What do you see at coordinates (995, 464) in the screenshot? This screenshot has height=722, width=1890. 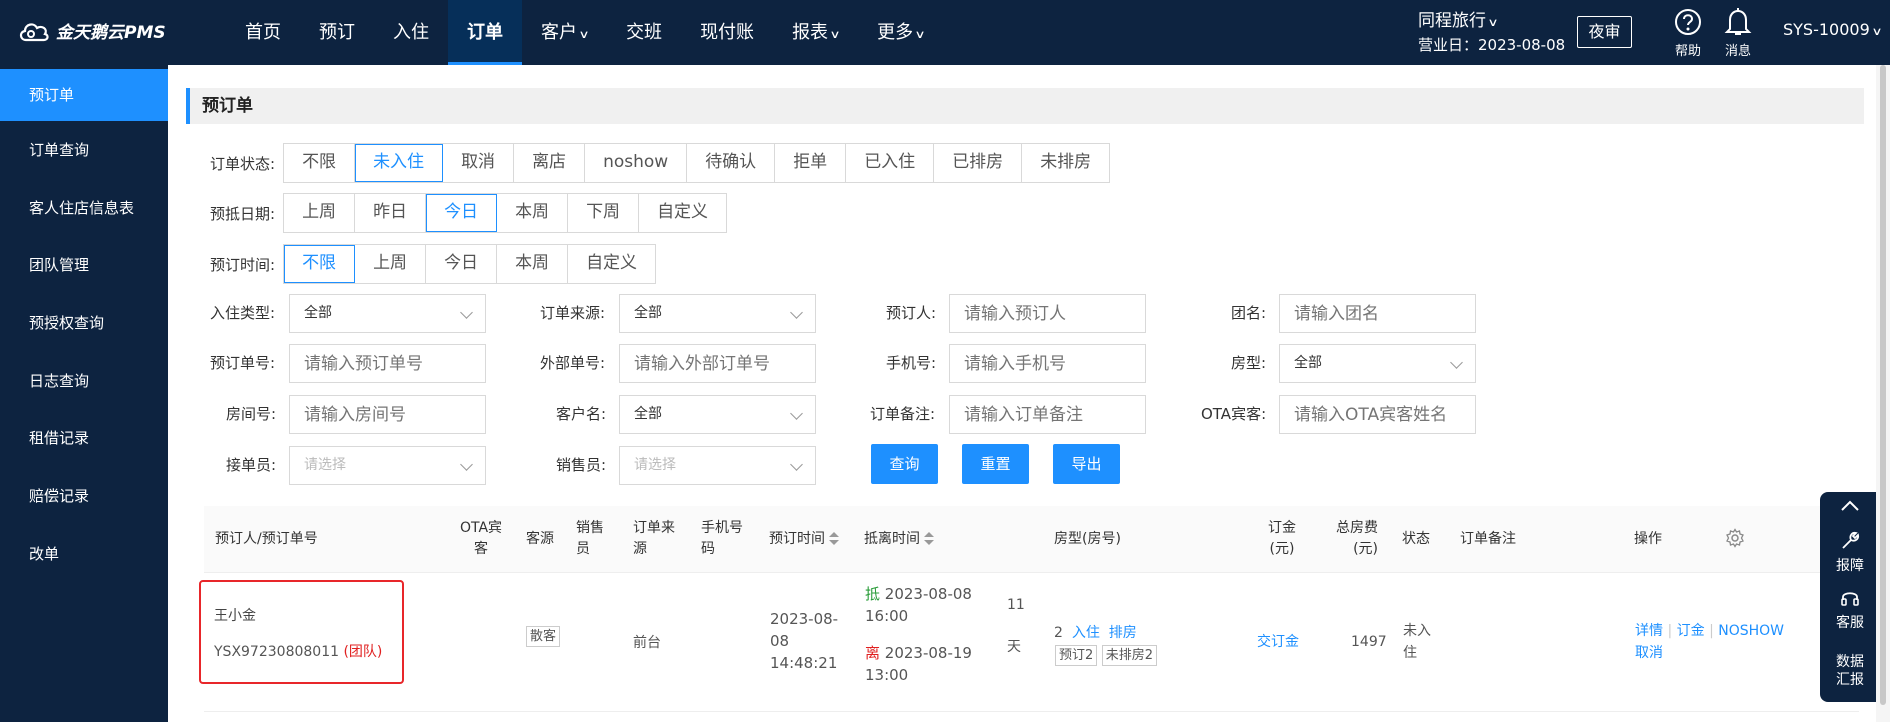 I see `reset-button: 重置` at bounding box center [995, 464].